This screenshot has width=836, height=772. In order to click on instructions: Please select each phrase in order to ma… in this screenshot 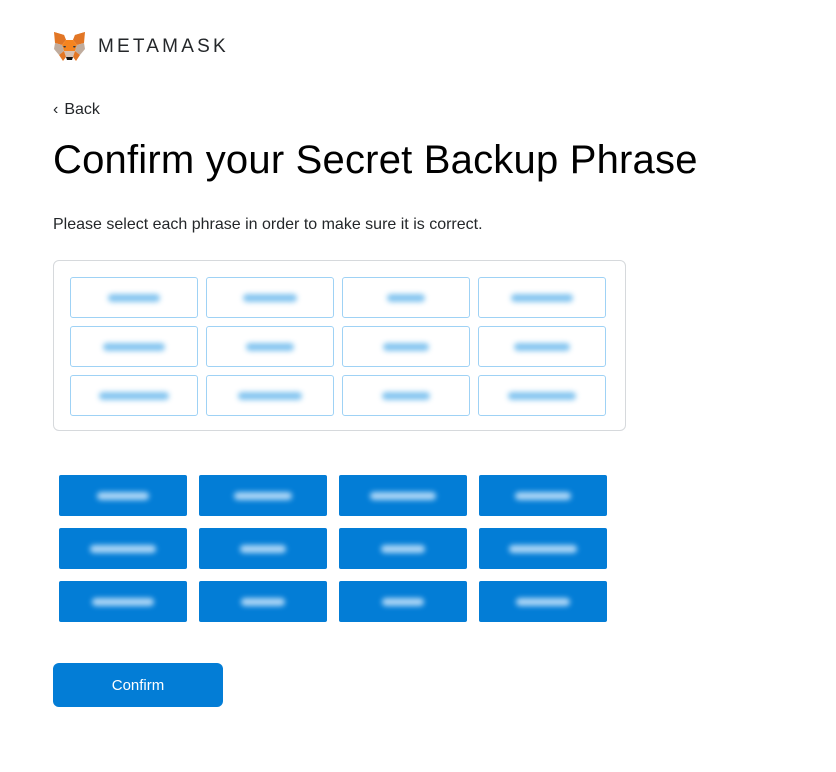, I will do `click(268, 224)`.